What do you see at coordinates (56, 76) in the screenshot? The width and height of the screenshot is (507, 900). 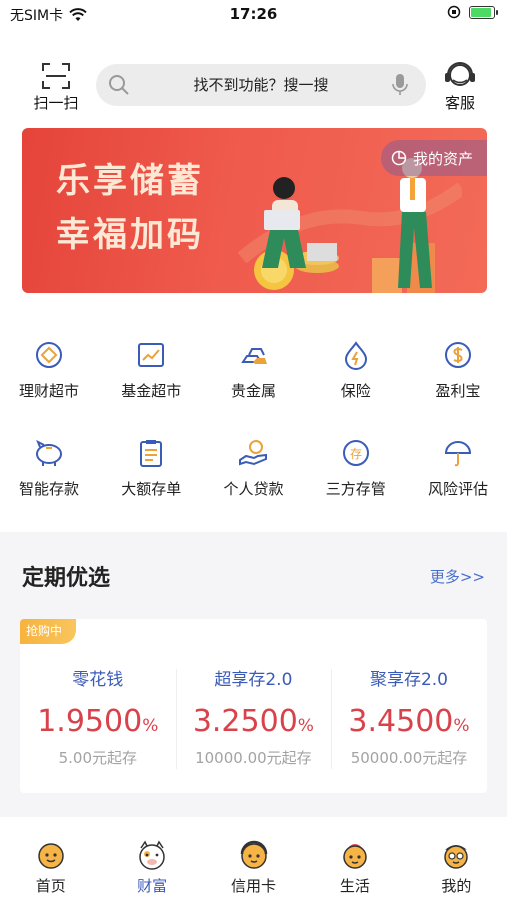 I see `scan-icon` at bounding box center [56, 76].